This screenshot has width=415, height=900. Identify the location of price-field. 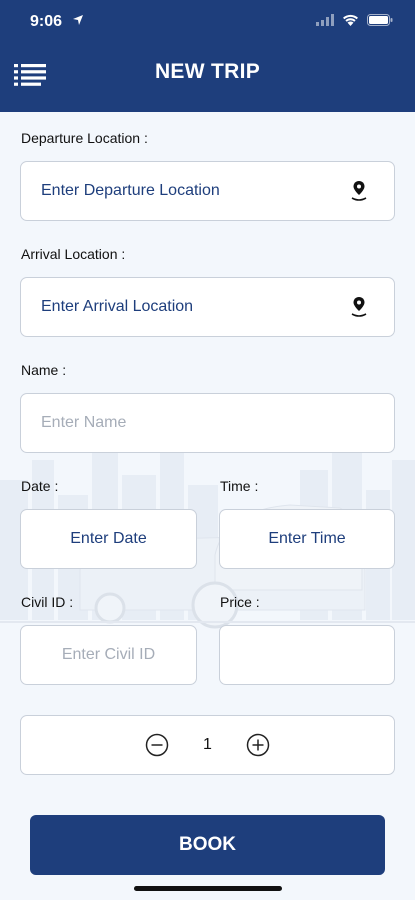
(307, 655).